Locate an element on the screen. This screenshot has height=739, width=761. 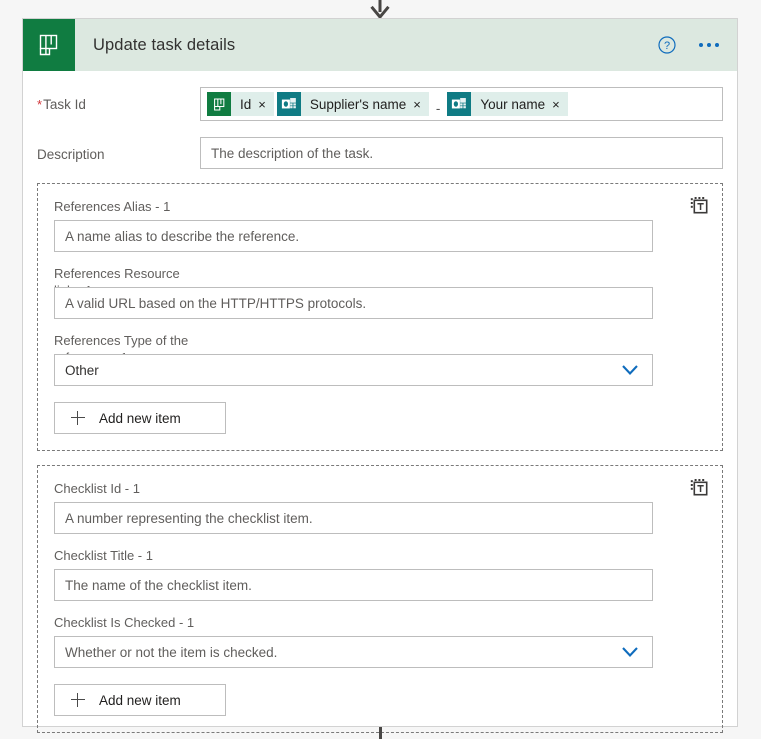
field-label-references-alias: References Alias - 1 is located at coordinates (112, 206).